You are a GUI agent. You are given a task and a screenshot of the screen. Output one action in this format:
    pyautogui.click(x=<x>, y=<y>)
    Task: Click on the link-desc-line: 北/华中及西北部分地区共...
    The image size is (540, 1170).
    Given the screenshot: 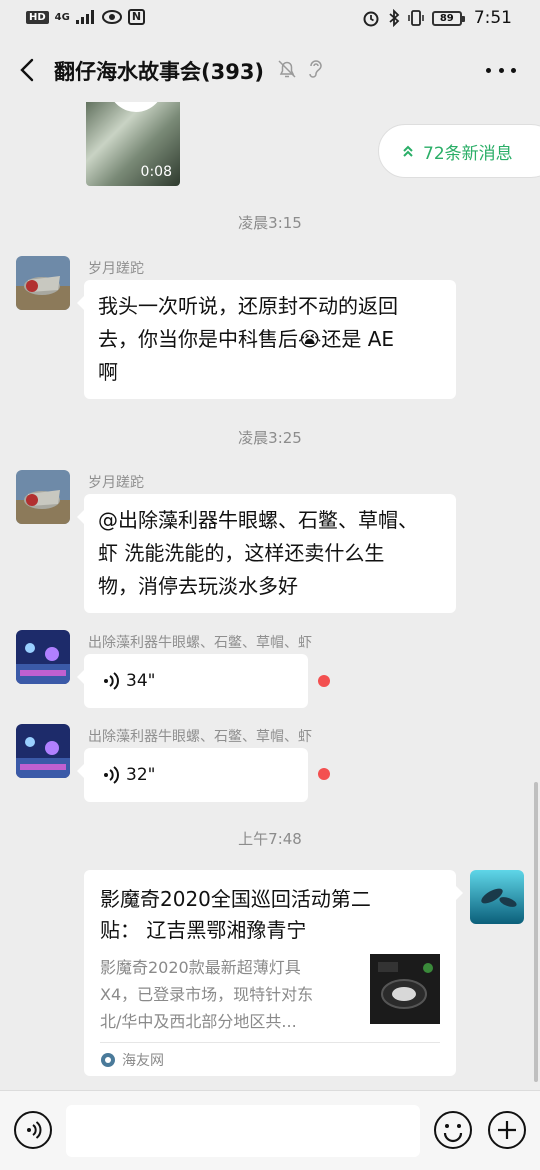 What is the action you would take?
    pyautogui.click(x=198, y=1021)
    